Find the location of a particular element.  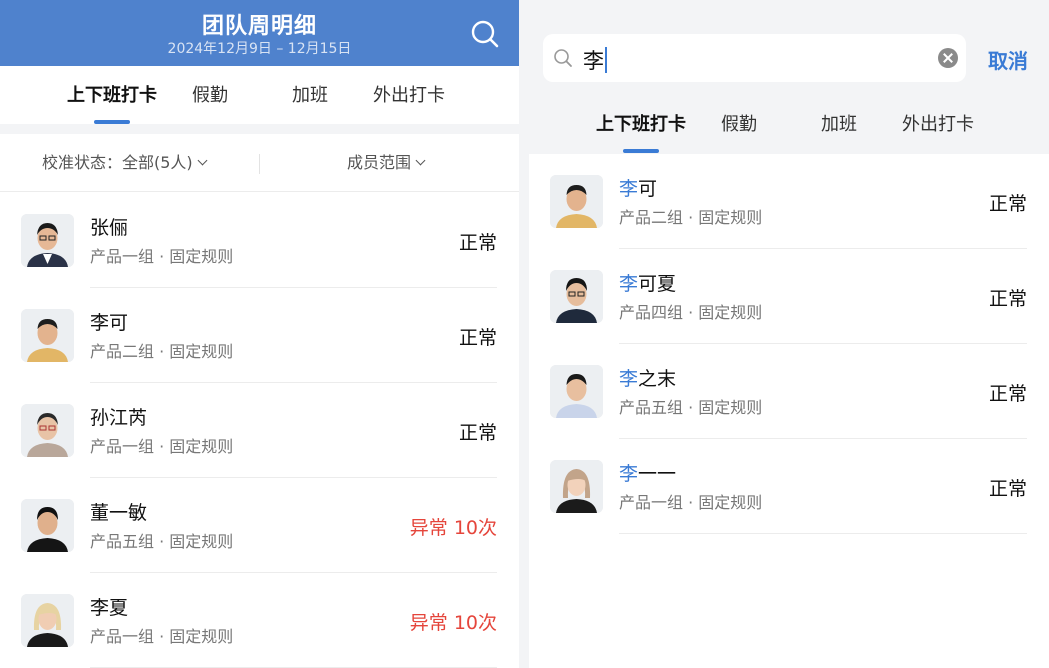

name-rest: 之末 is located at coordinates (657, 379).